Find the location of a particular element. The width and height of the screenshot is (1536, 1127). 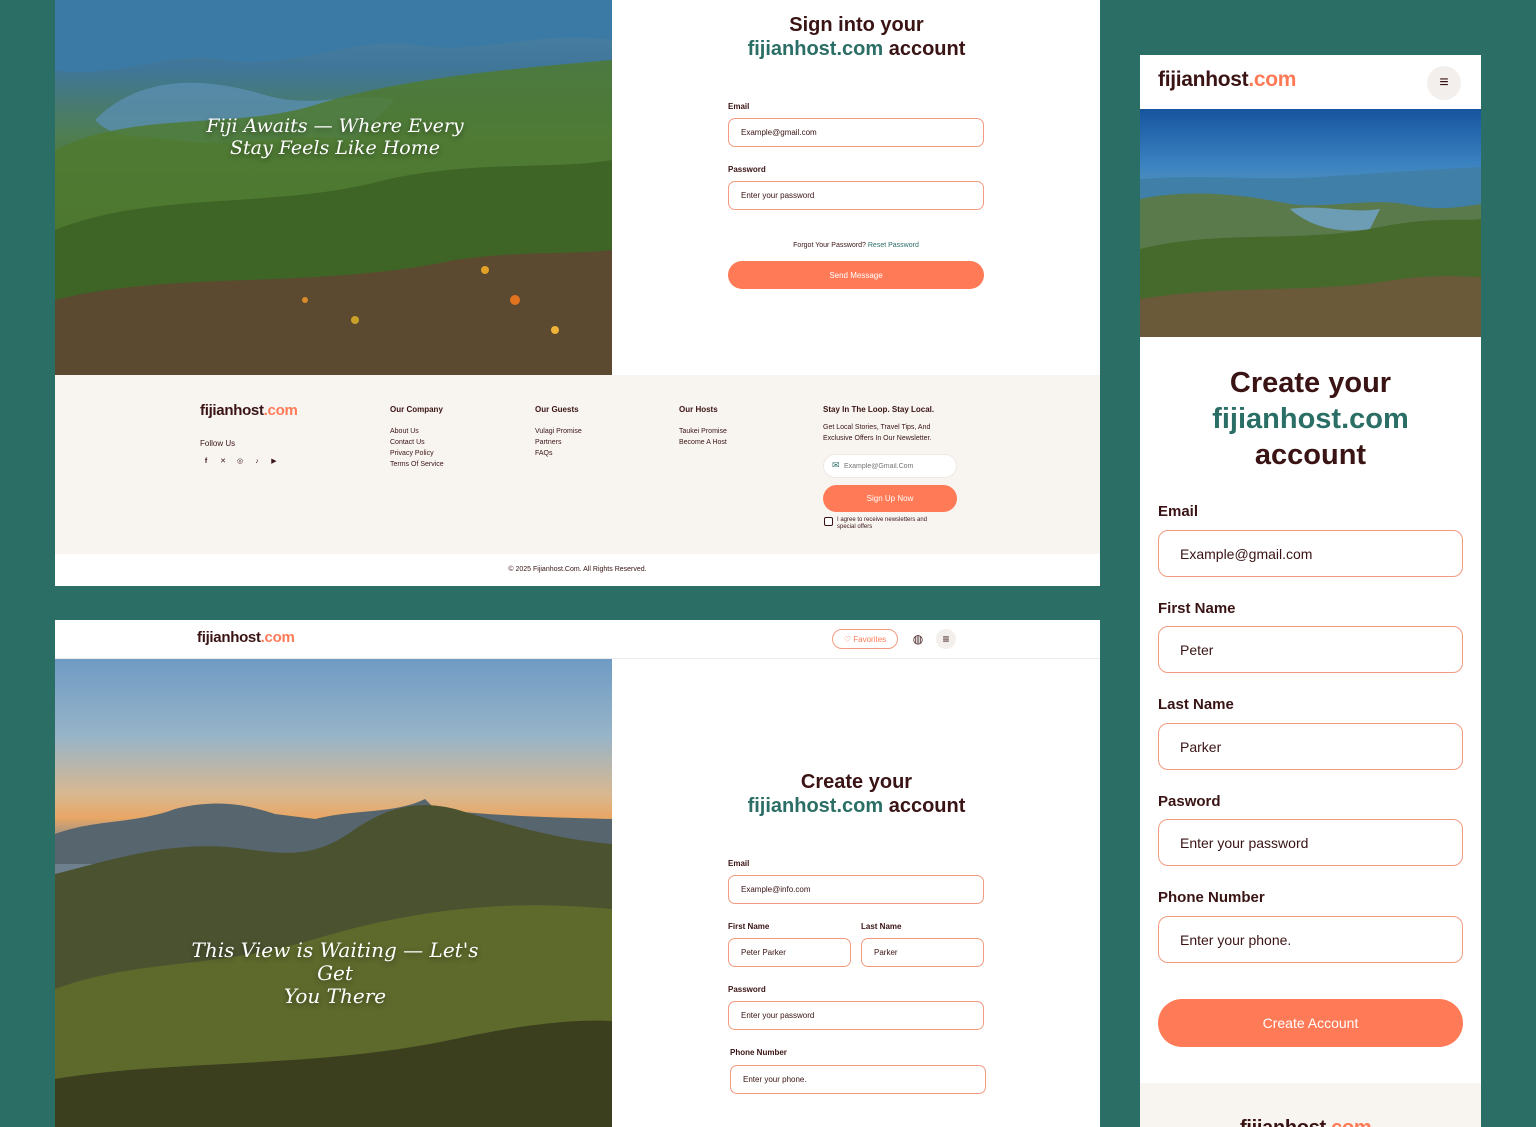

footer-company-title: Our Company is located at coordinates (416, 409).